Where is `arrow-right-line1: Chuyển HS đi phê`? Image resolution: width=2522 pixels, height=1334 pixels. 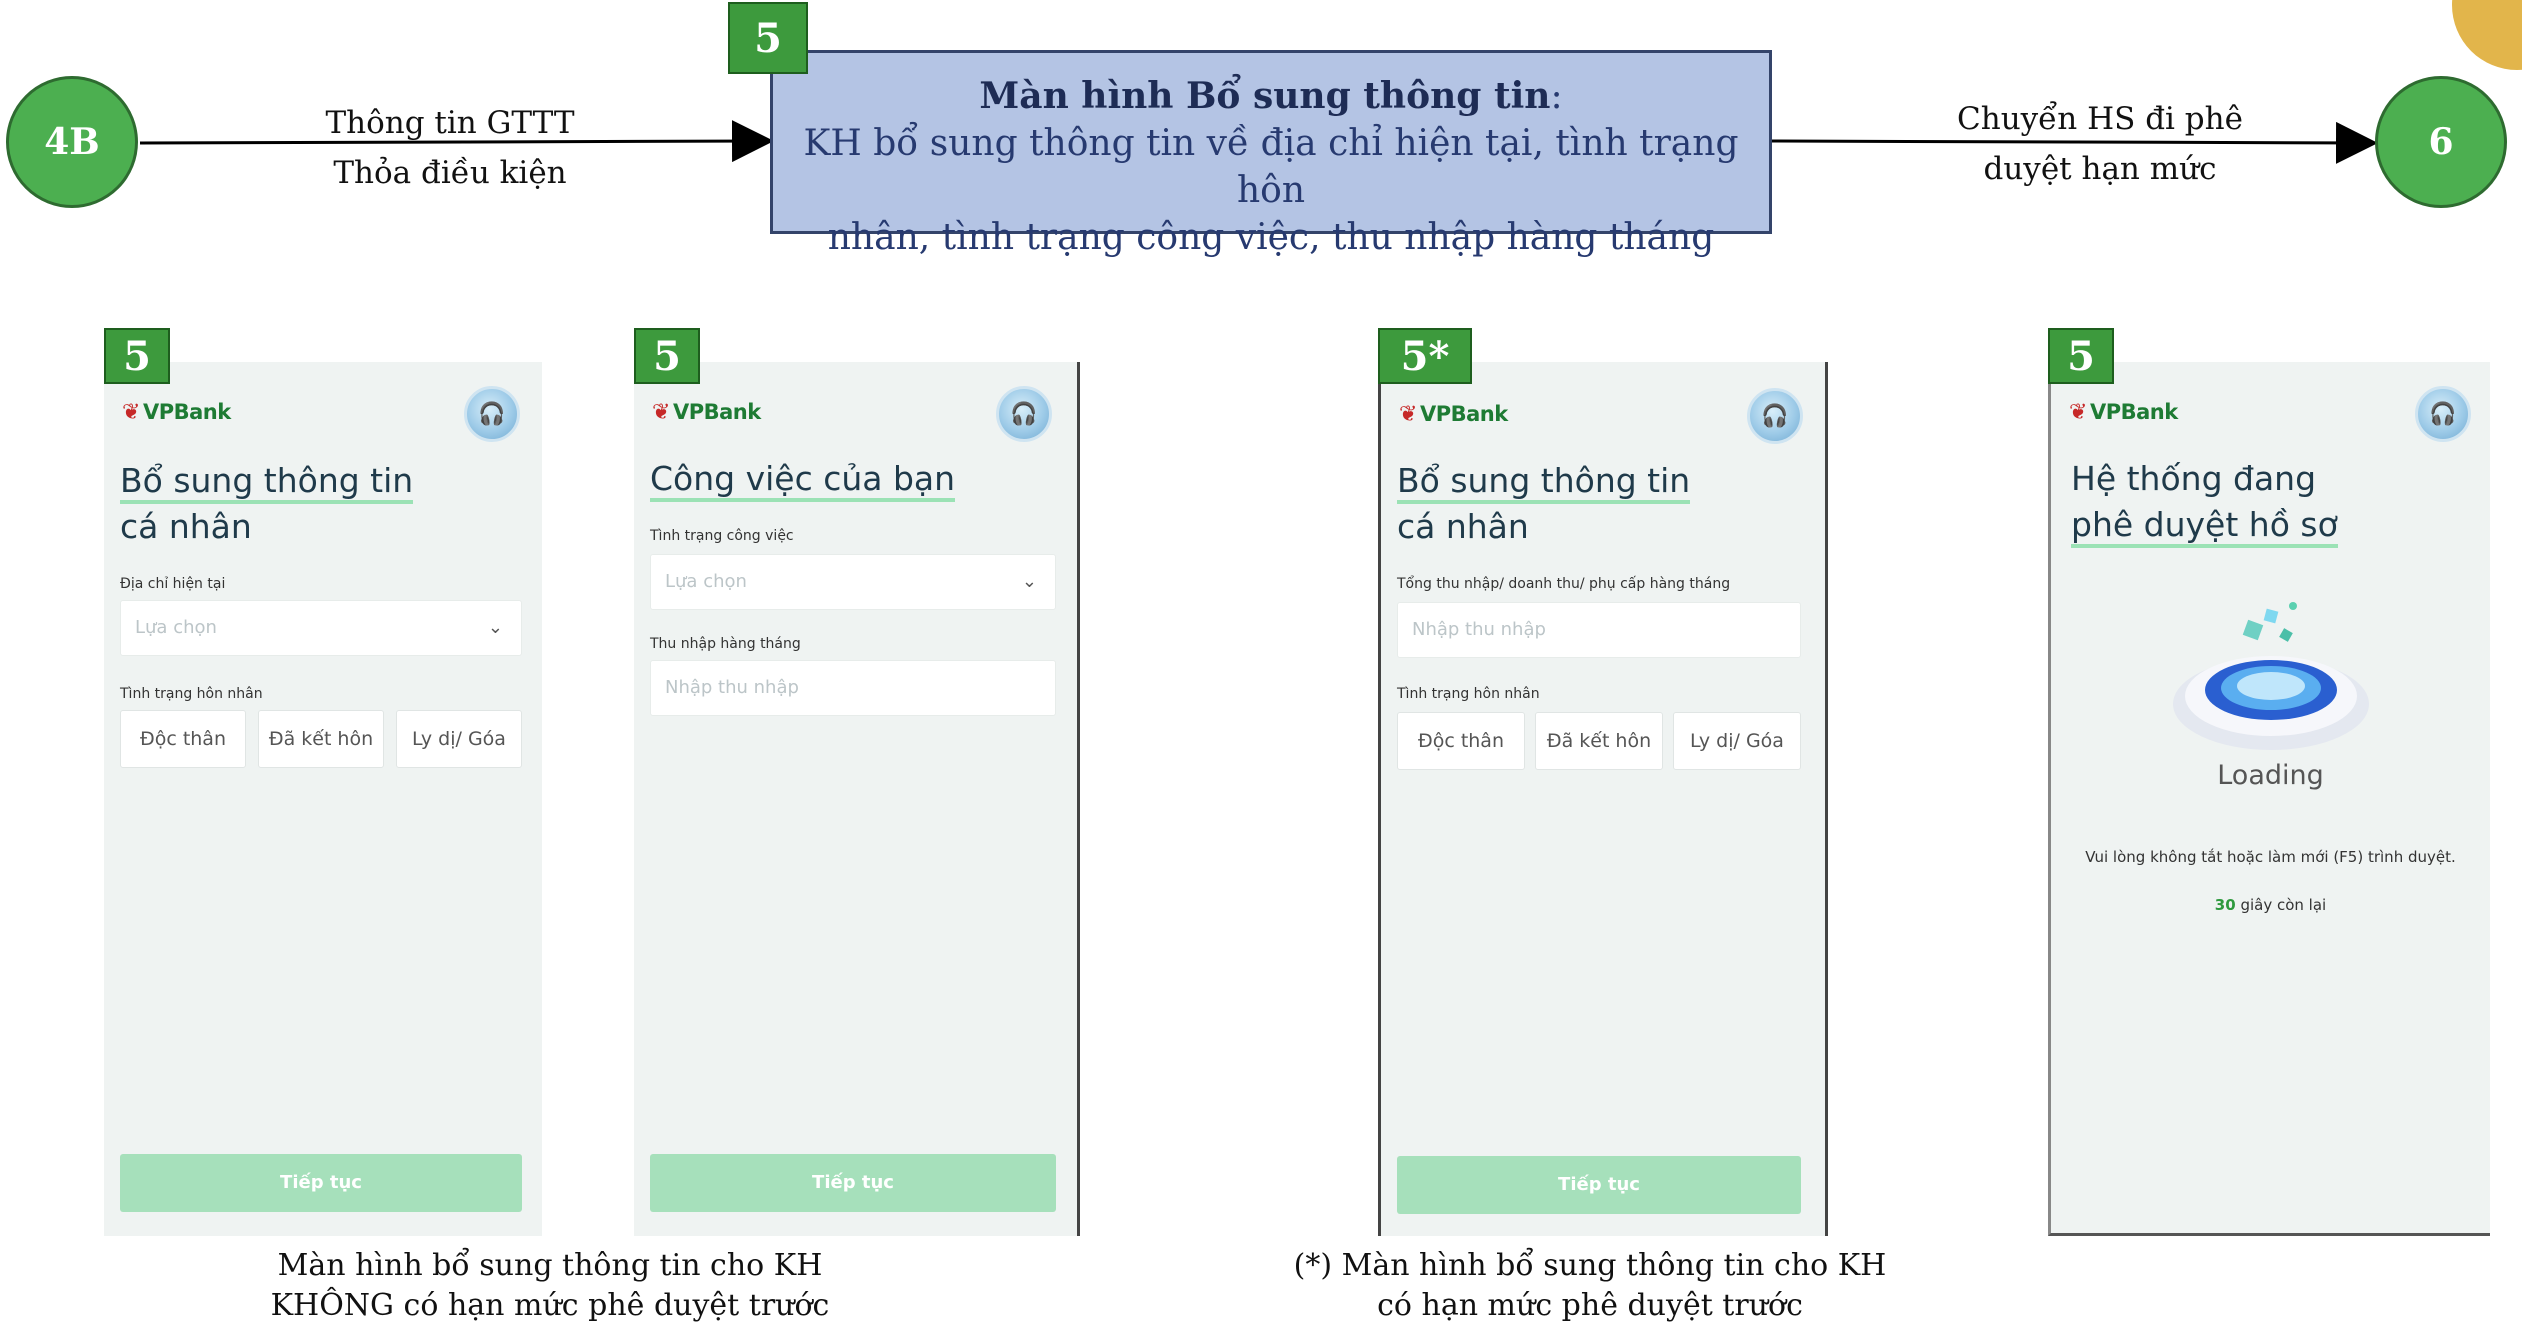 arrow-right-line1: Chuyển HS đi phê is located at coordinates (2100, 119).